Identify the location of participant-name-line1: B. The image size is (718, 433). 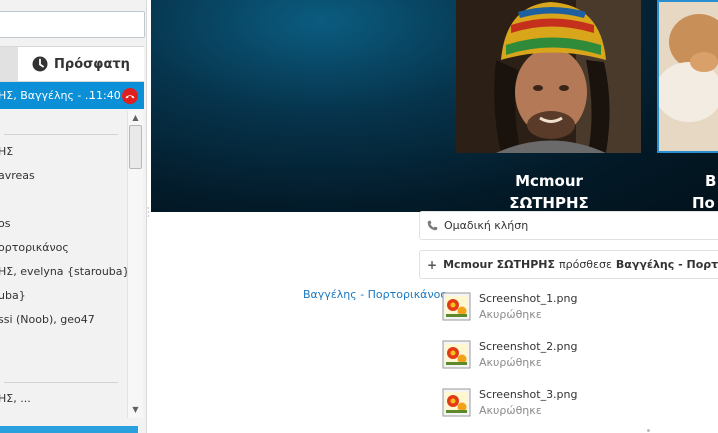
(711, 181).